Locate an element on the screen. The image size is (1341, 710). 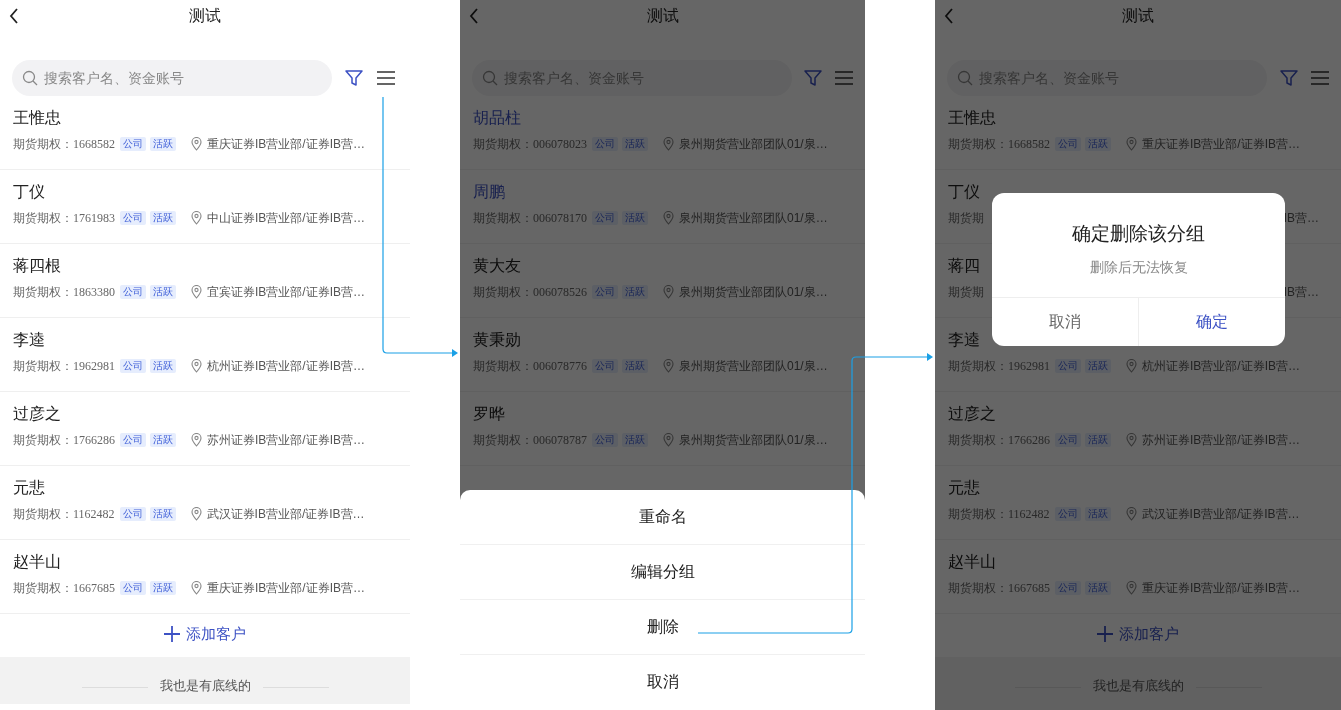
account-number: 1962981 is located at coordinates (1029, 366).